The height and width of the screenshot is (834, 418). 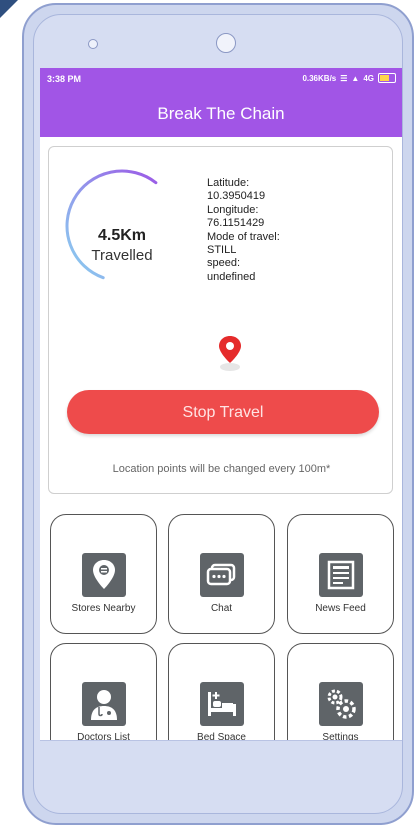 I want to click on location-pin-icon, so click(x=230, y=353).